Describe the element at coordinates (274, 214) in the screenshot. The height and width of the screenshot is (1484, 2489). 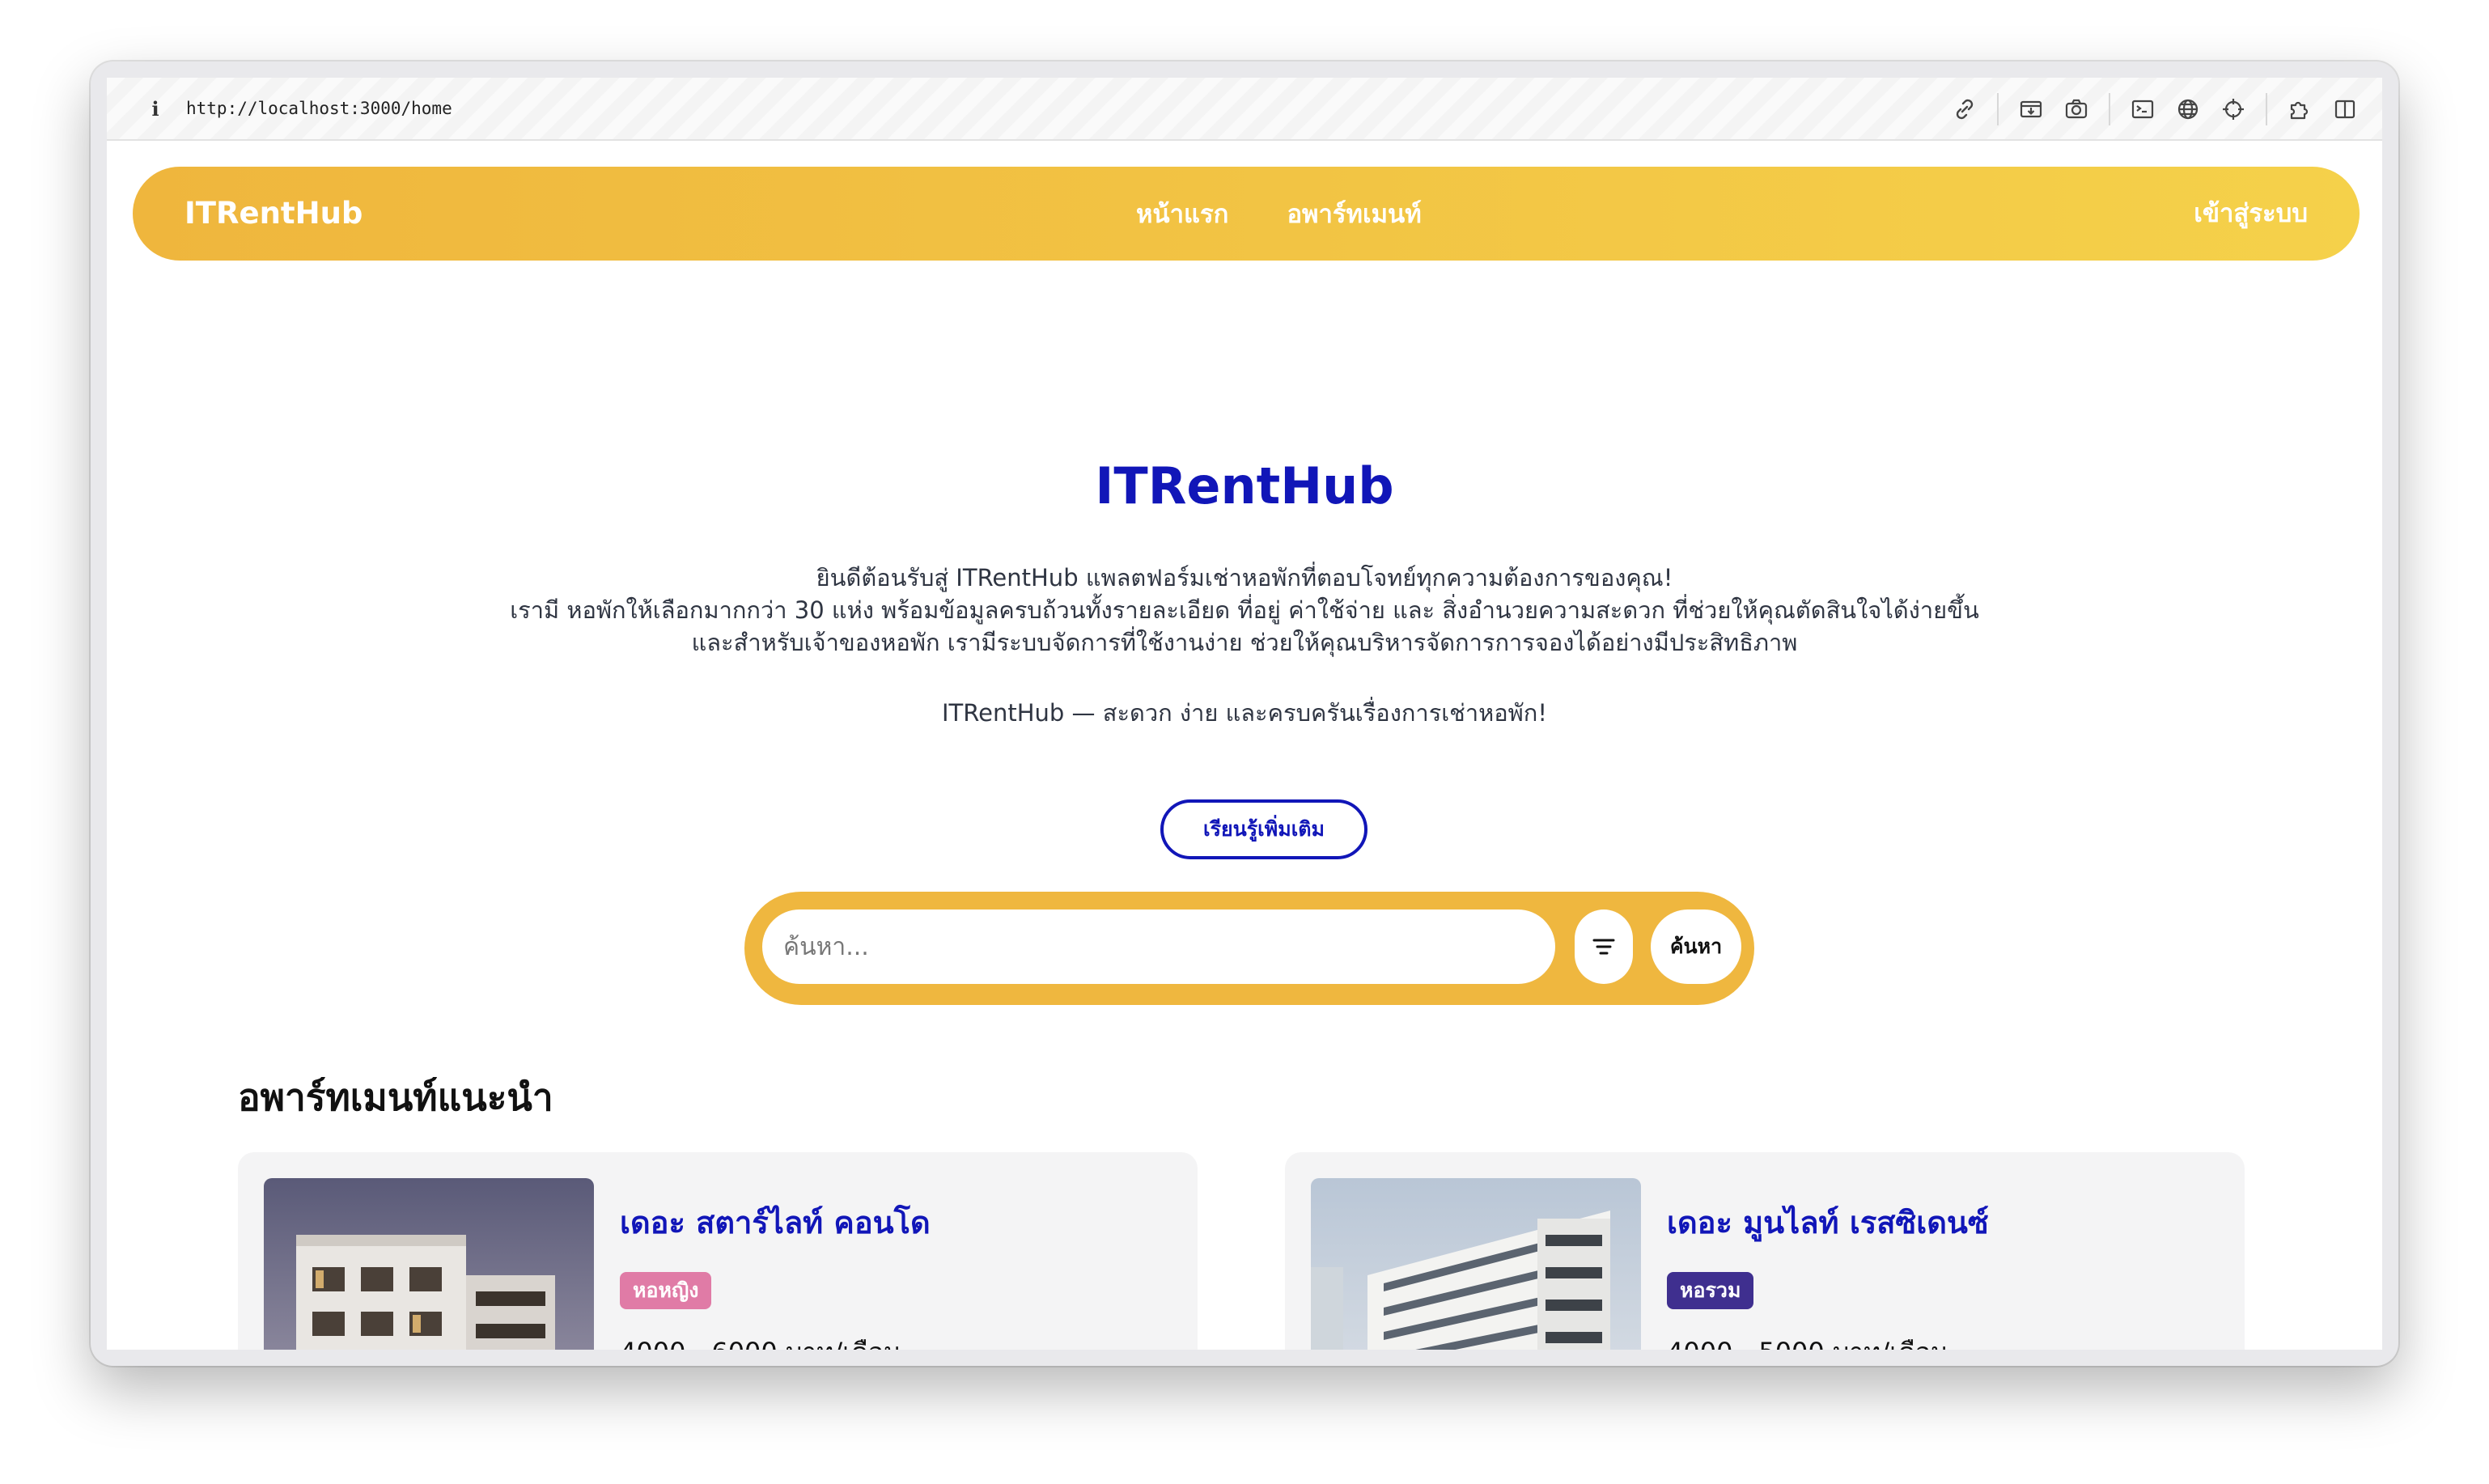
I see `brand-logo: ITRentHub` at that location.